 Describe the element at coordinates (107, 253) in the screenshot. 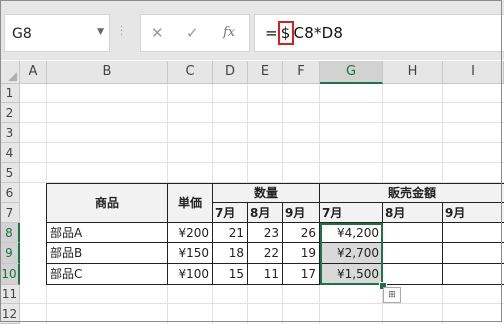

I see `cell-b9: 部品B` at that location.